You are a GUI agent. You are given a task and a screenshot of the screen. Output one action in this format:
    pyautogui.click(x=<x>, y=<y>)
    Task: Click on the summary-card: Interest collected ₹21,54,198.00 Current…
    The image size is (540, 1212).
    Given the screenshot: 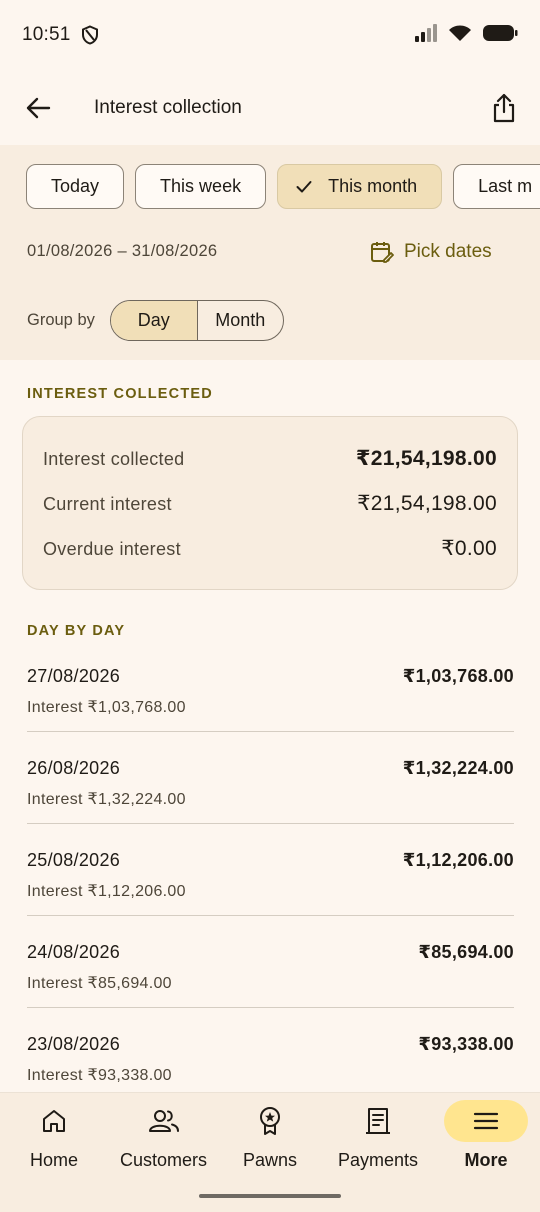 What is the action you would take?
    pyautogui.click(x=270, y=503)
    